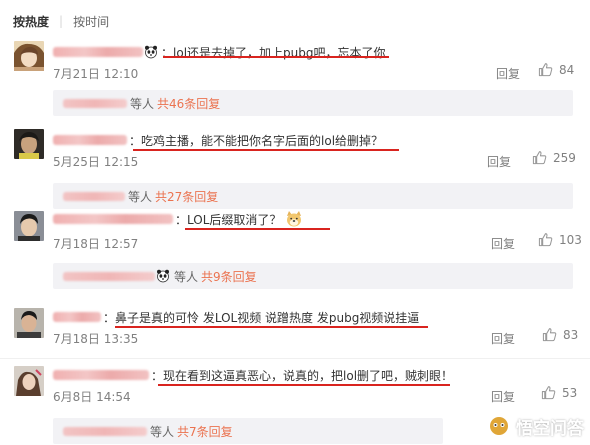 Image resolution: width=590 pixels, height=445 pixels. Describe the element at coordinates (186, 196) in the screenshot. I see `reply-count: 共27条回复` at that location.